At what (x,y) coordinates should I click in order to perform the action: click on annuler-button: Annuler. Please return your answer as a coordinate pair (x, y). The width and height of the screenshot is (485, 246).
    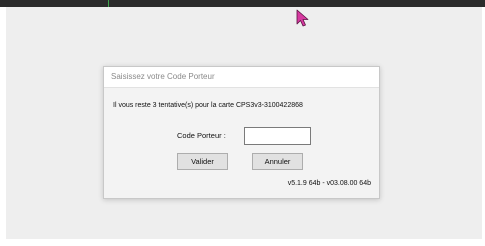
    Looking at the image, I should click on (277, 161).